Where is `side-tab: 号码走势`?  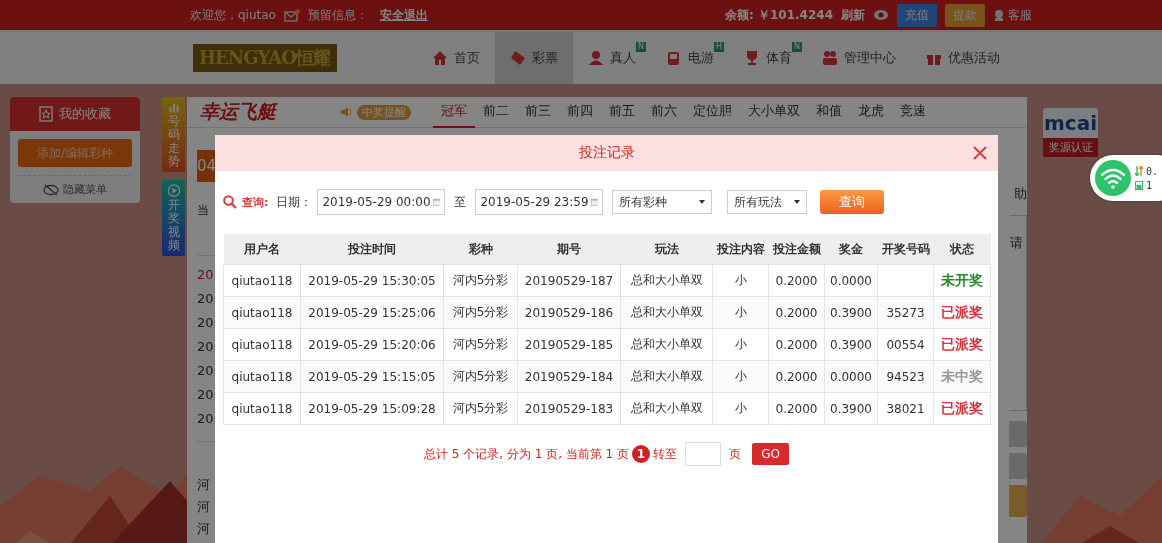 side-tab: 号码走势 is located at coordinates (173, 134).